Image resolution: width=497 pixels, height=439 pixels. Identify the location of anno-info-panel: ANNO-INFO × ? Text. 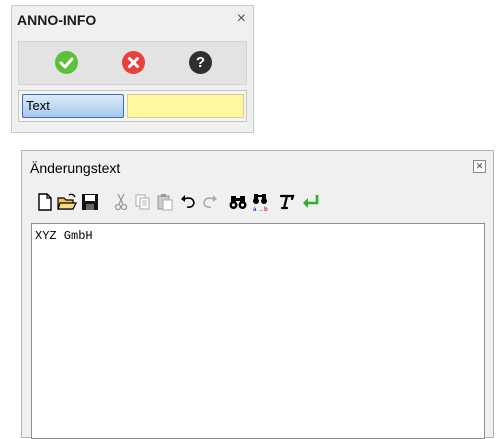
(132, 69).